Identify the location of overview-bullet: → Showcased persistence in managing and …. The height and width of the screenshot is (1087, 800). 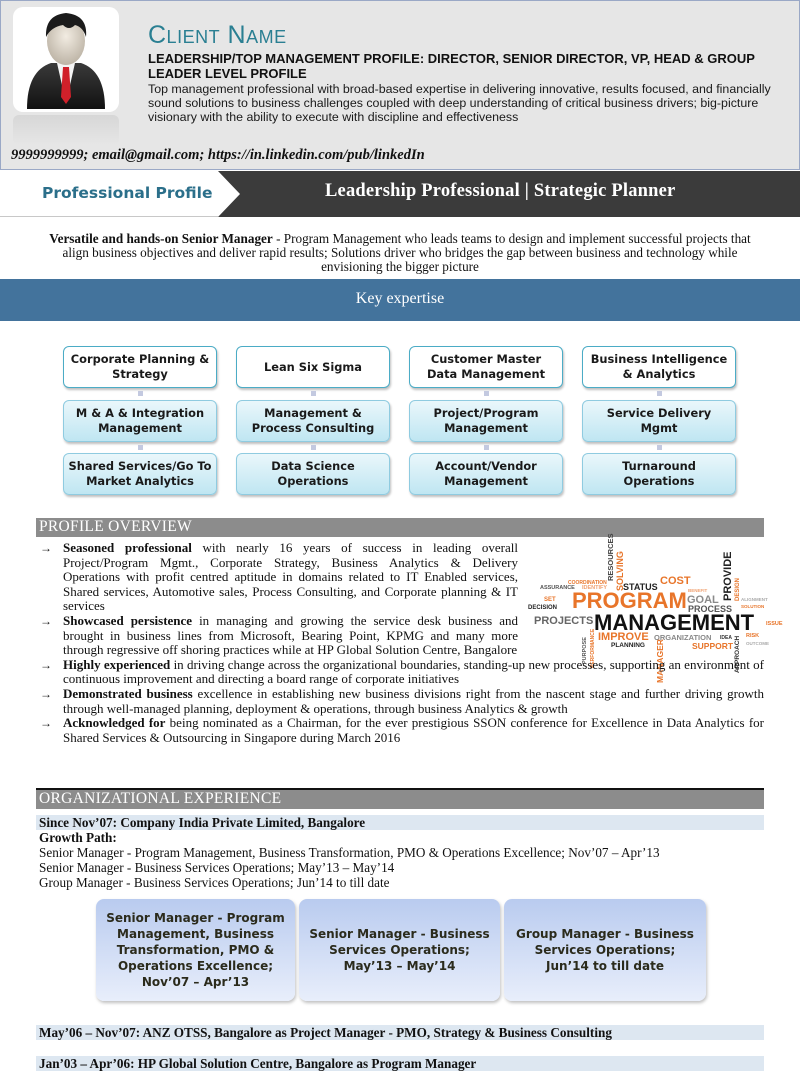
(279, 635).